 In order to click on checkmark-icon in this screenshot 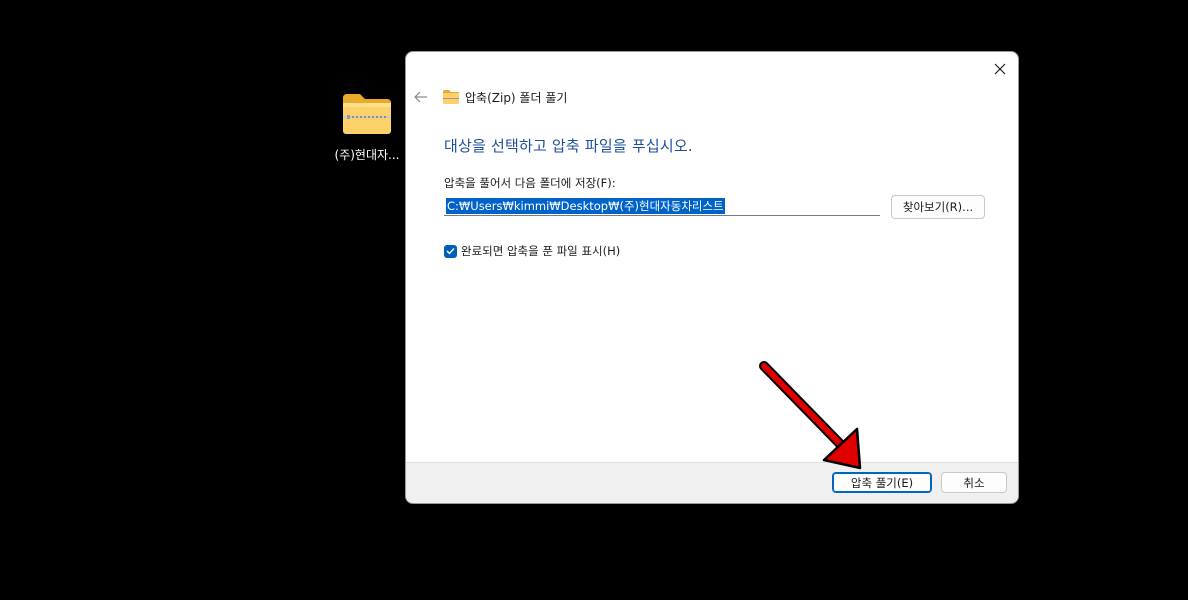, I will do `click(450, 251)`.